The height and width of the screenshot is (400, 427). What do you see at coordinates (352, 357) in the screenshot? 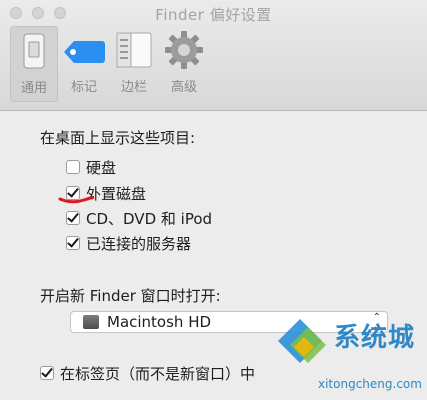
I see `site-watermark: 系统城 xitongcheng.com` at bounding box center [352, 357].